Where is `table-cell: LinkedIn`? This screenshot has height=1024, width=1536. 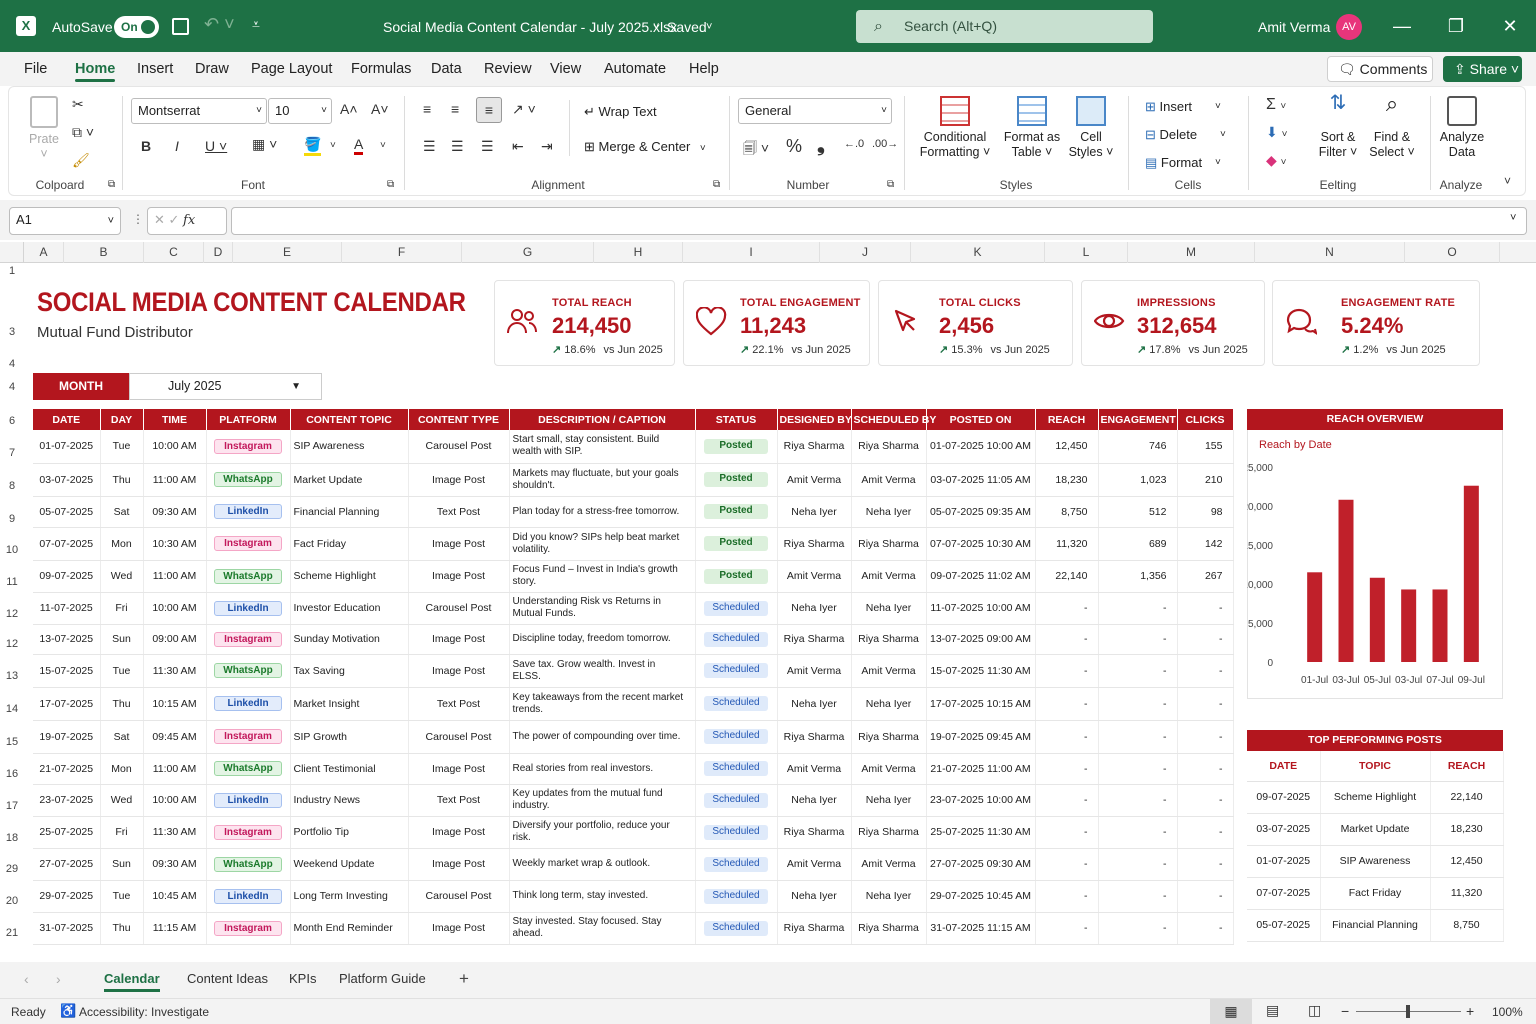
table-cell: LinkedIn is located at coordinates (248, 800).